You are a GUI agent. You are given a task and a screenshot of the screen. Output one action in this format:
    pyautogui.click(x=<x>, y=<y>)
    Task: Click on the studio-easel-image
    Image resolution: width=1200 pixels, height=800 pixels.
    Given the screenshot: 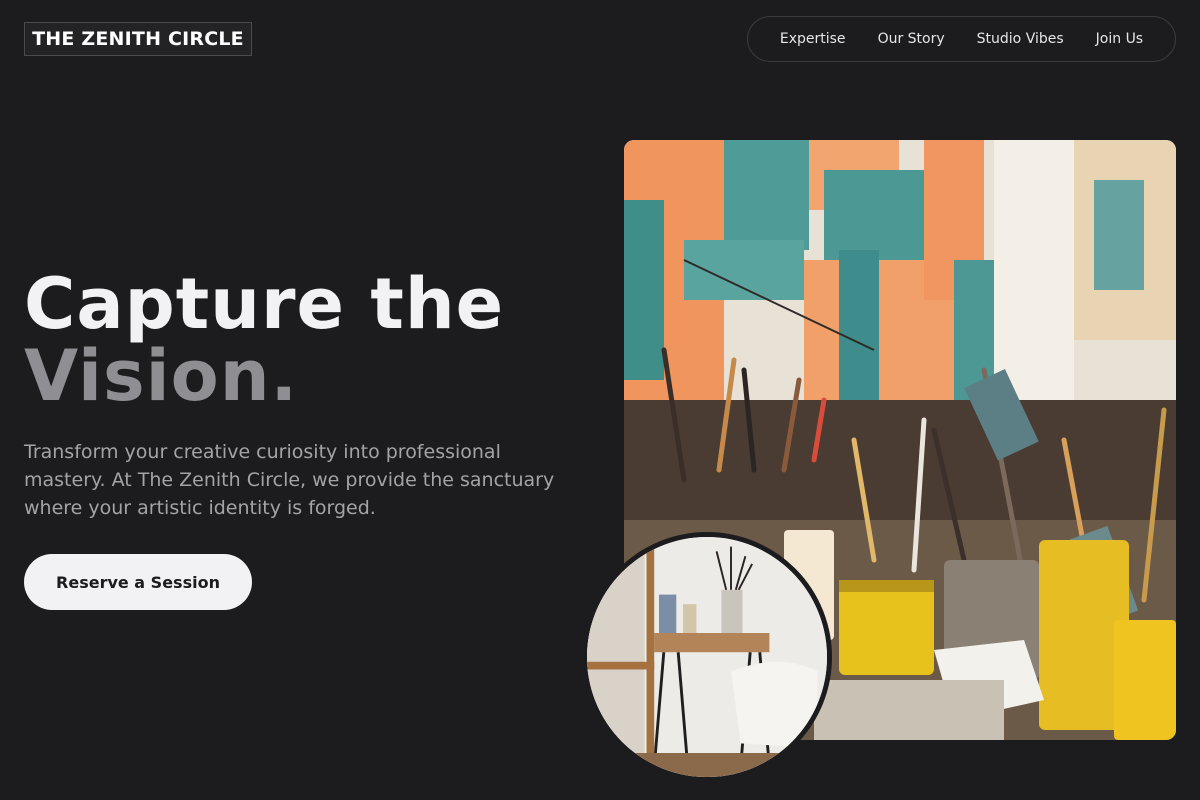 What is the action you would take?
    pyautogui.click(x=707, y=657)
    